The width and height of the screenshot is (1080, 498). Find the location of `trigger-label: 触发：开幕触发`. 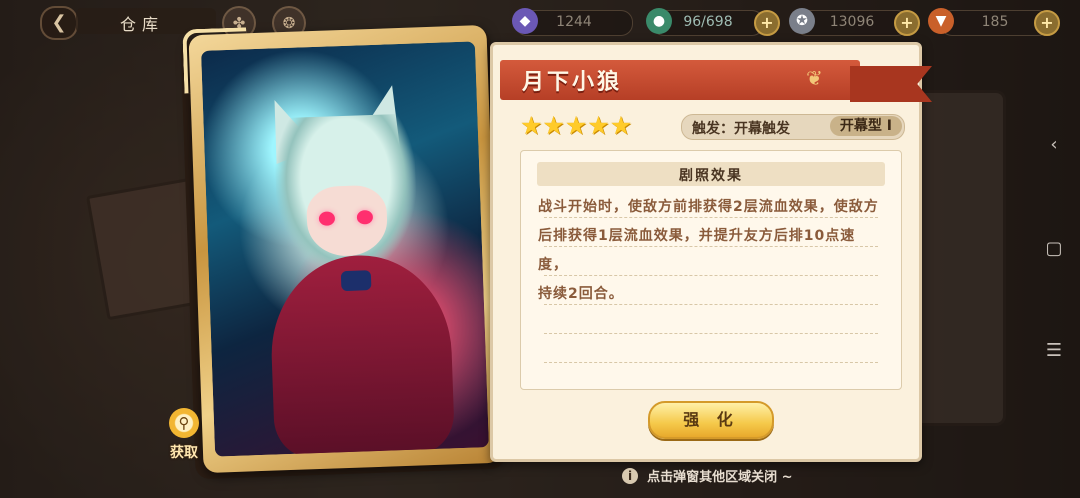

trigger-label: 触发：开幕触发 is located at coordinates (741, 129).